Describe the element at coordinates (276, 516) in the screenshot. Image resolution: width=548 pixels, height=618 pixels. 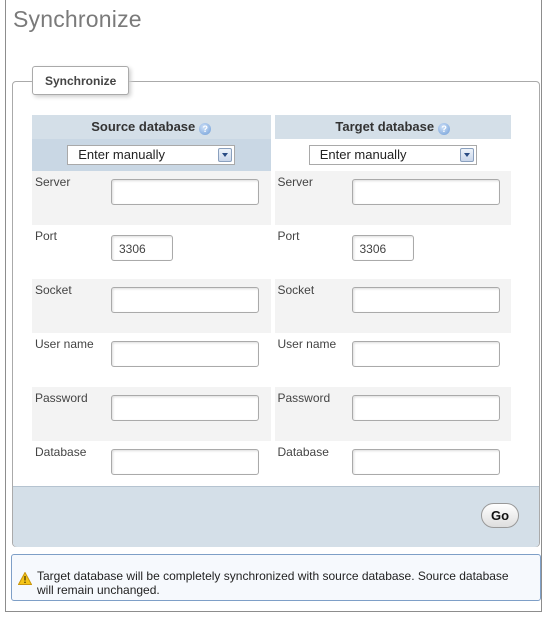
I see `form-footer` at that location.